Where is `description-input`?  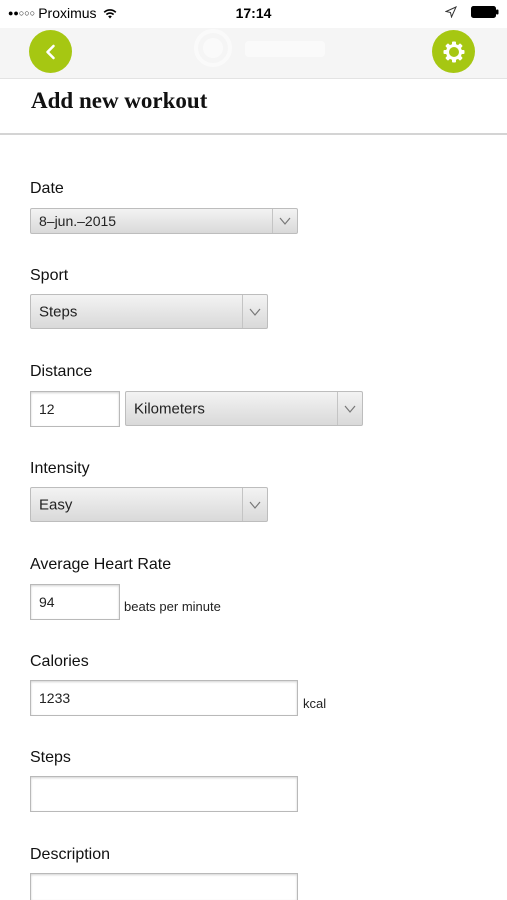 description-input is located at coordinates (164, 886).